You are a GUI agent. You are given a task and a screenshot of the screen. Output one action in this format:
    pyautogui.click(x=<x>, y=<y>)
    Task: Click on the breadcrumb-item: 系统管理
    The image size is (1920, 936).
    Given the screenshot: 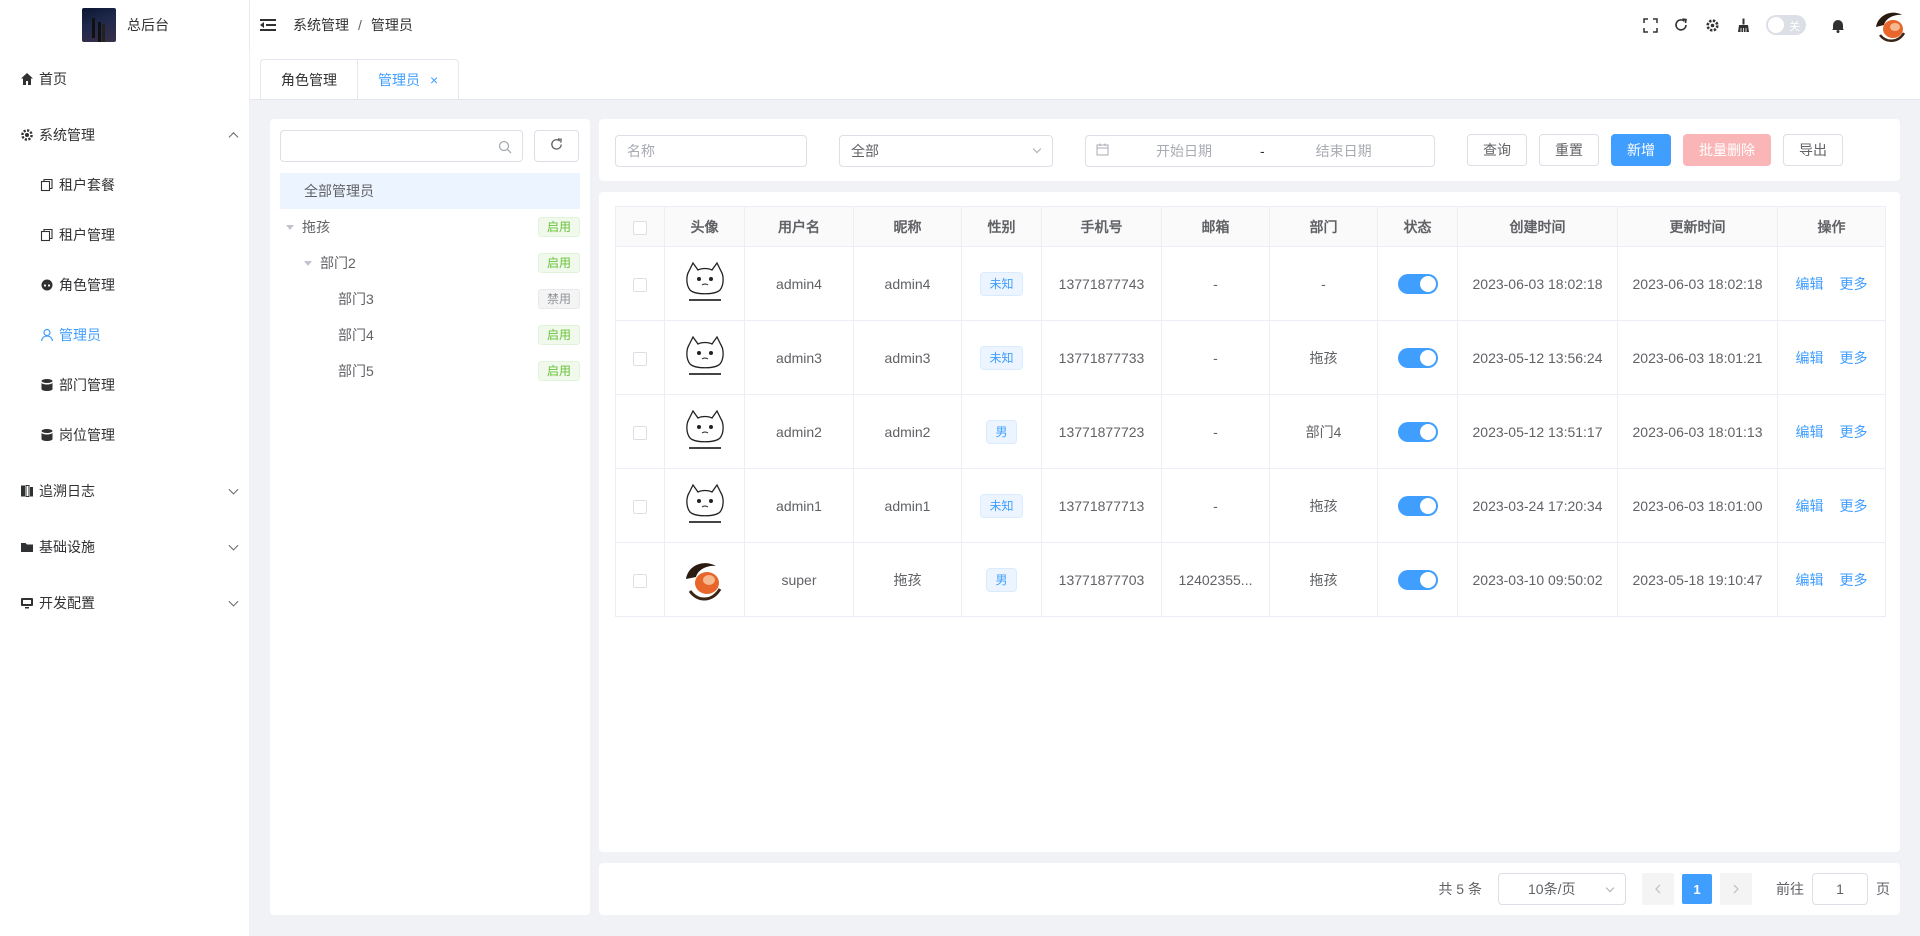 What is the action you would take?
    pyautogui.click(x=321, y=25)
    